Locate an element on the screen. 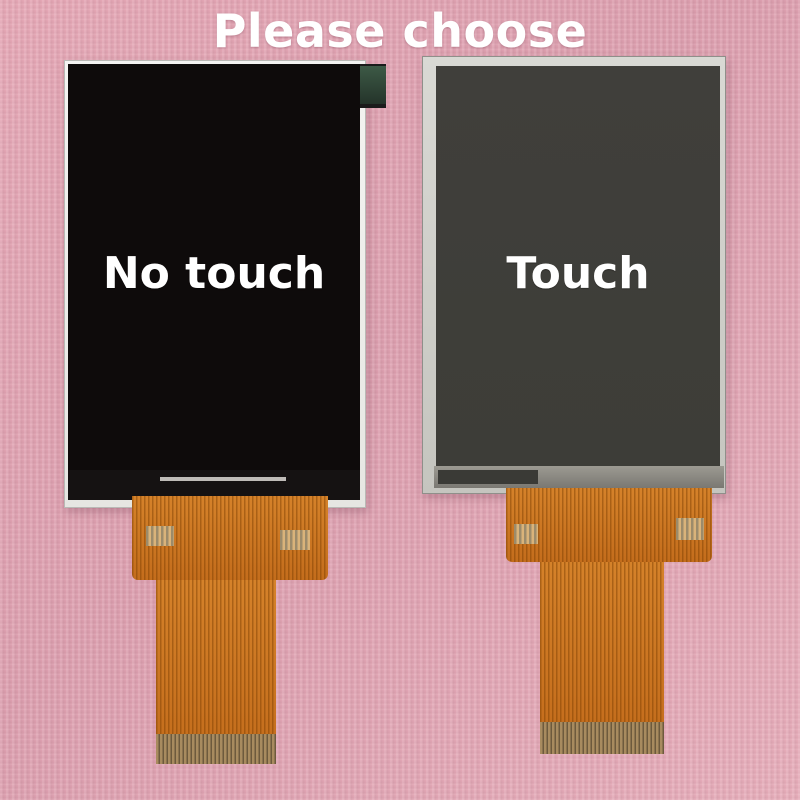  flex-cable-left-tail is located at coordinates (216, 664).